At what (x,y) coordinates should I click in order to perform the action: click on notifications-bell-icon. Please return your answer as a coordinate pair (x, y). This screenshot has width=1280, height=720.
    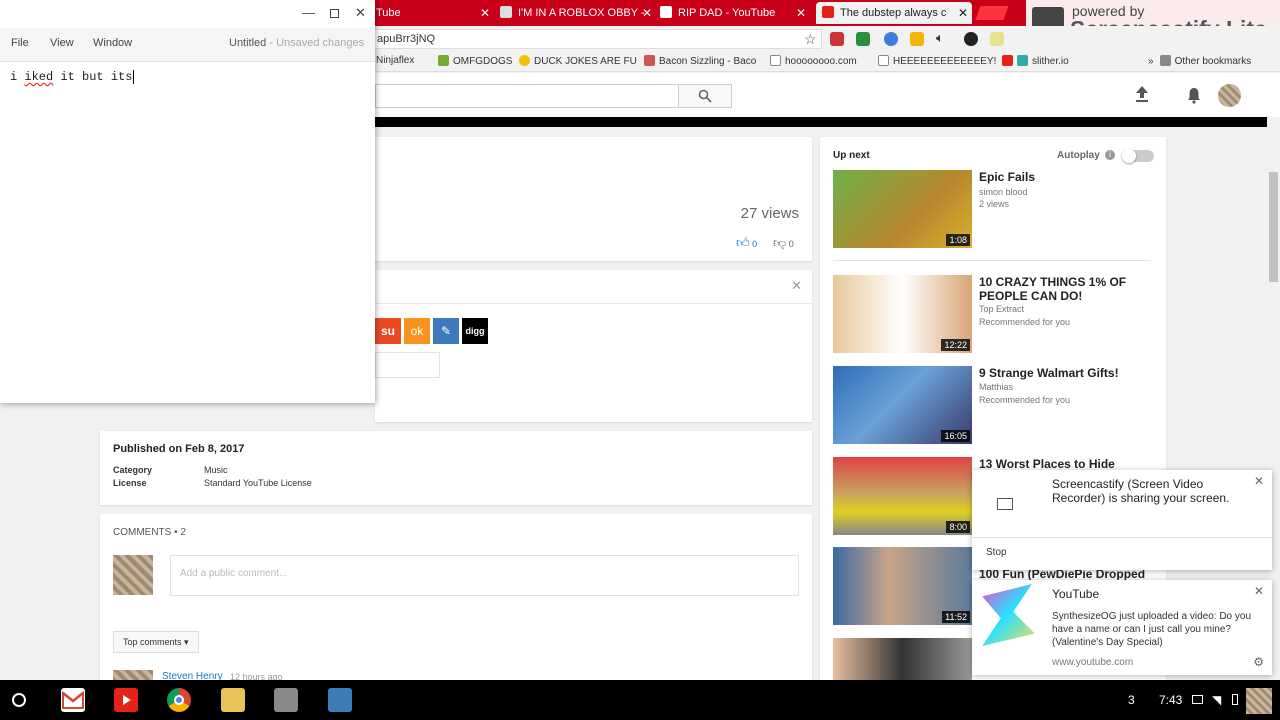
    Looking at the image, I should click on (1194, 96).